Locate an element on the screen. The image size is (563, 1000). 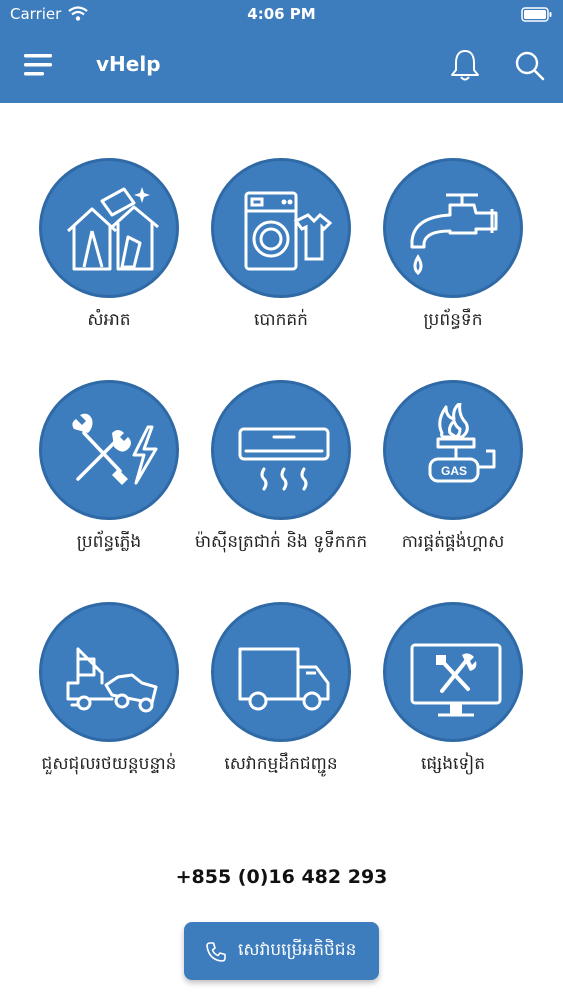
contact-phone: +855 (0)16 482 293 is located at coordinates (281, 877).